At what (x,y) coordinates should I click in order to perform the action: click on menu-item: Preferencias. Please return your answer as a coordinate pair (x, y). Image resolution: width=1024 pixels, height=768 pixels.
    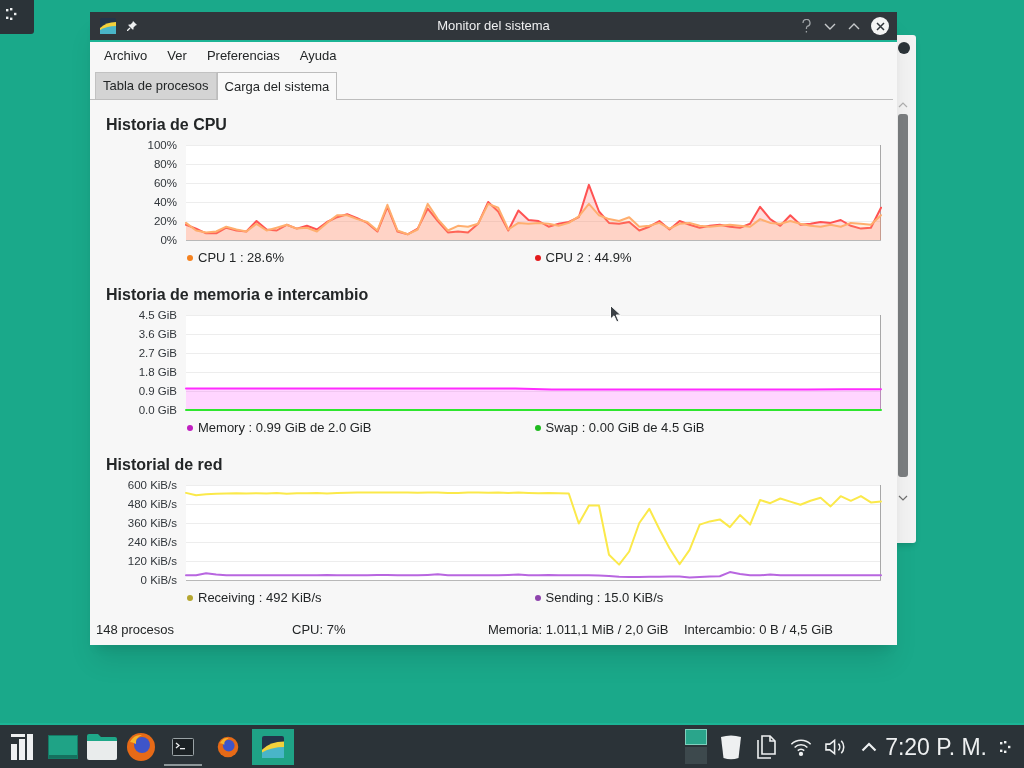
    Looking at the image, I should click on (243, 56).